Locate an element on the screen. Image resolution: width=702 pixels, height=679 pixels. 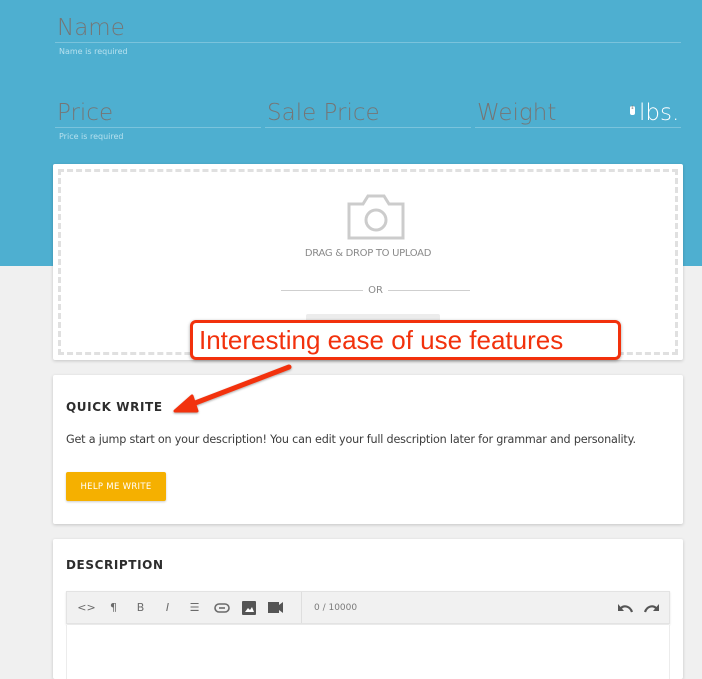
image-icon is located at coordinates (248, 607).